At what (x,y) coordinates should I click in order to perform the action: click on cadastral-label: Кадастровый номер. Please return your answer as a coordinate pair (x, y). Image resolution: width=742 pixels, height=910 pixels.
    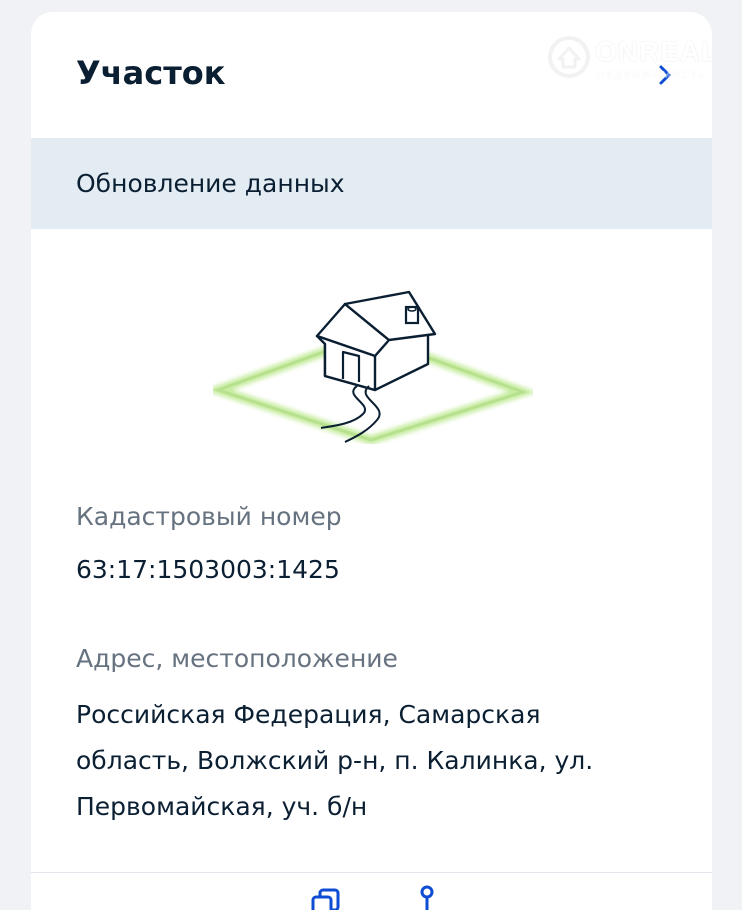
    Looking at the image, I should click on (209, 516).